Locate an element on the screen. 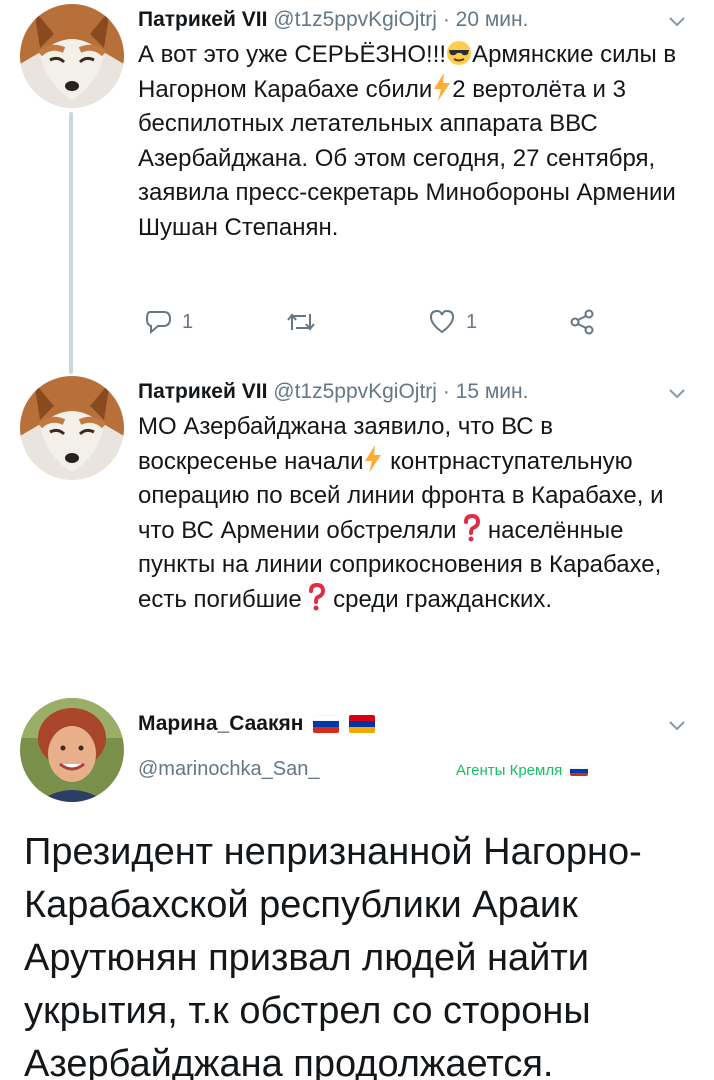 The width and height of the screenshot is (714, 1080). share-button is located at coordinates (587, 322).